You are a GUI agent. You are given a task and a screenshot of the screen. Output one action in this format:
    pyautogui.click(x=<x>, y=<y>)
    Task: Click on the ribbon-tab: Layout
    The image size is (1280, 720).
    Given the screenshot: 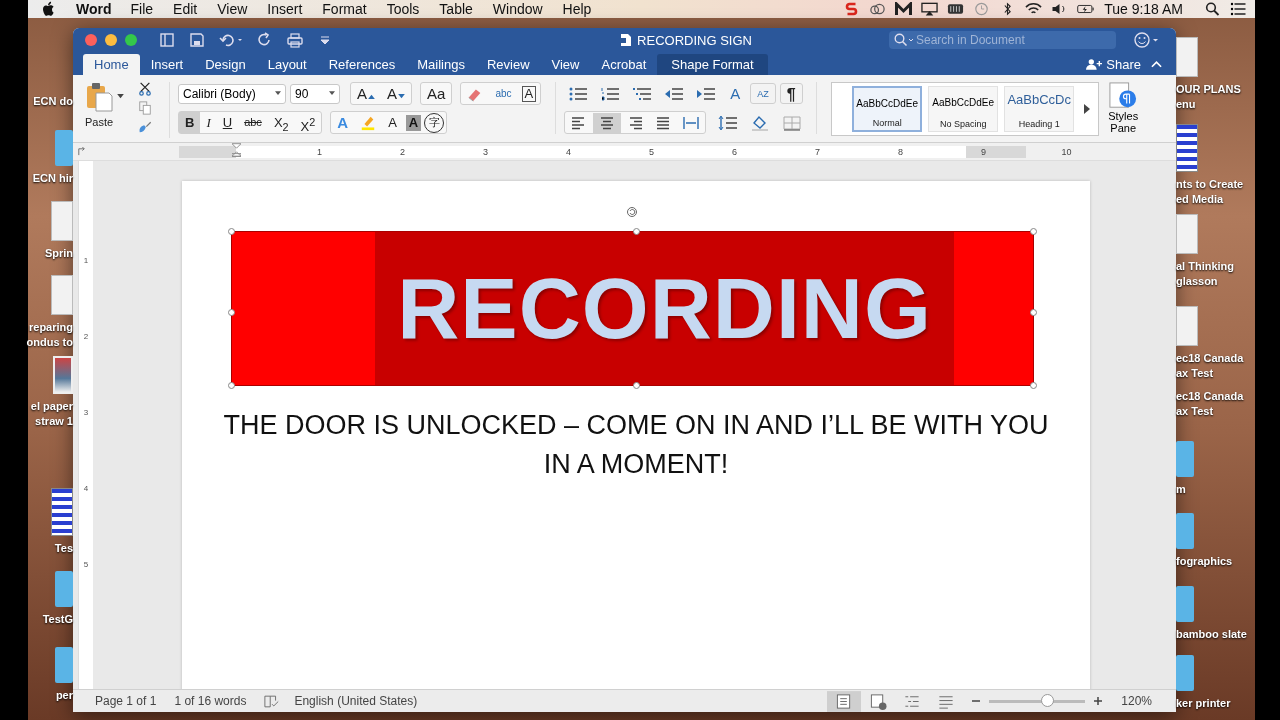 What is the action you would take?
    pyautogui.click(x=287, y=64)
    